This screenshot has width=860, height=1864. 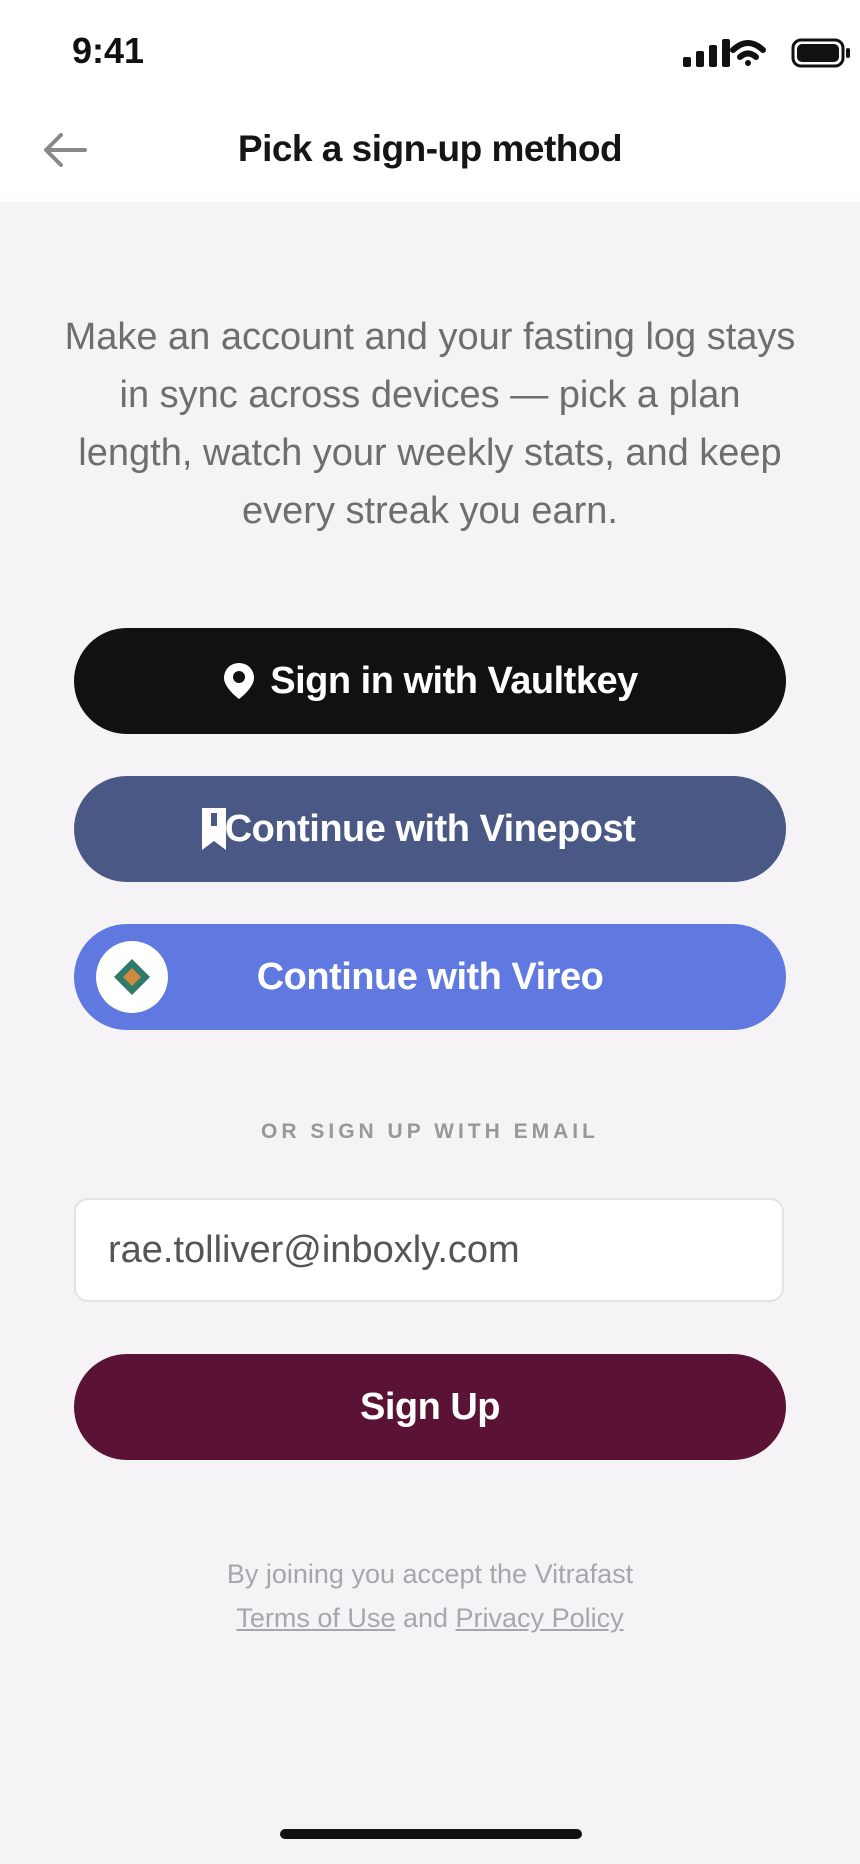 I want to click on vireo-logo, so click(x=132, y=977).